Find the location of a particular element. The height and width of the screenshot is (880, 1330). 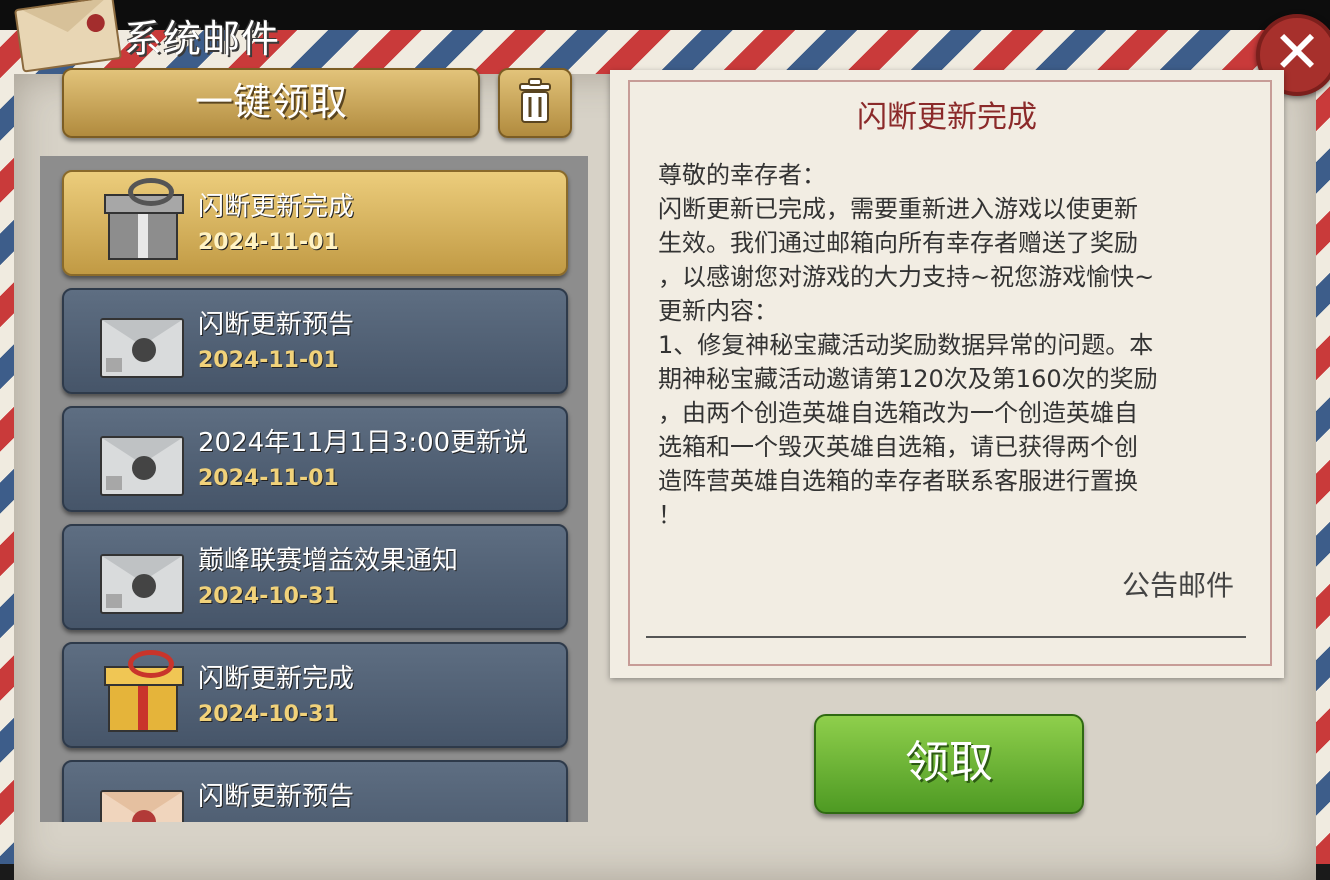

mail-type-label: 公告邮件 is located at coordinates (1177, 585).